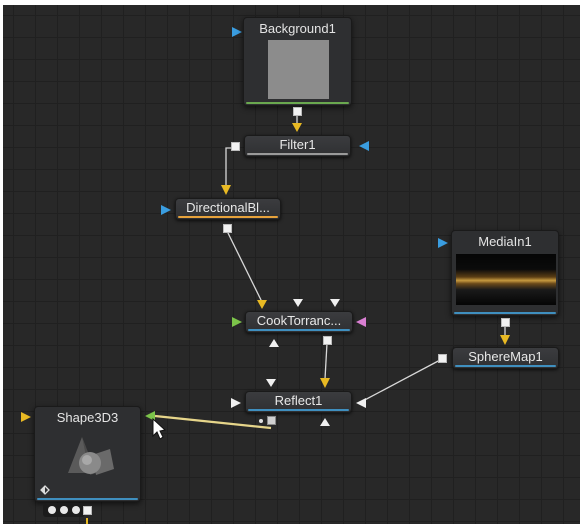 The width and height of the screenshot is (580, 524). What do you see at coordinates (64, 510) in the screenshot?
I see `shape3d-options-button` at bounding box center [64, 510].